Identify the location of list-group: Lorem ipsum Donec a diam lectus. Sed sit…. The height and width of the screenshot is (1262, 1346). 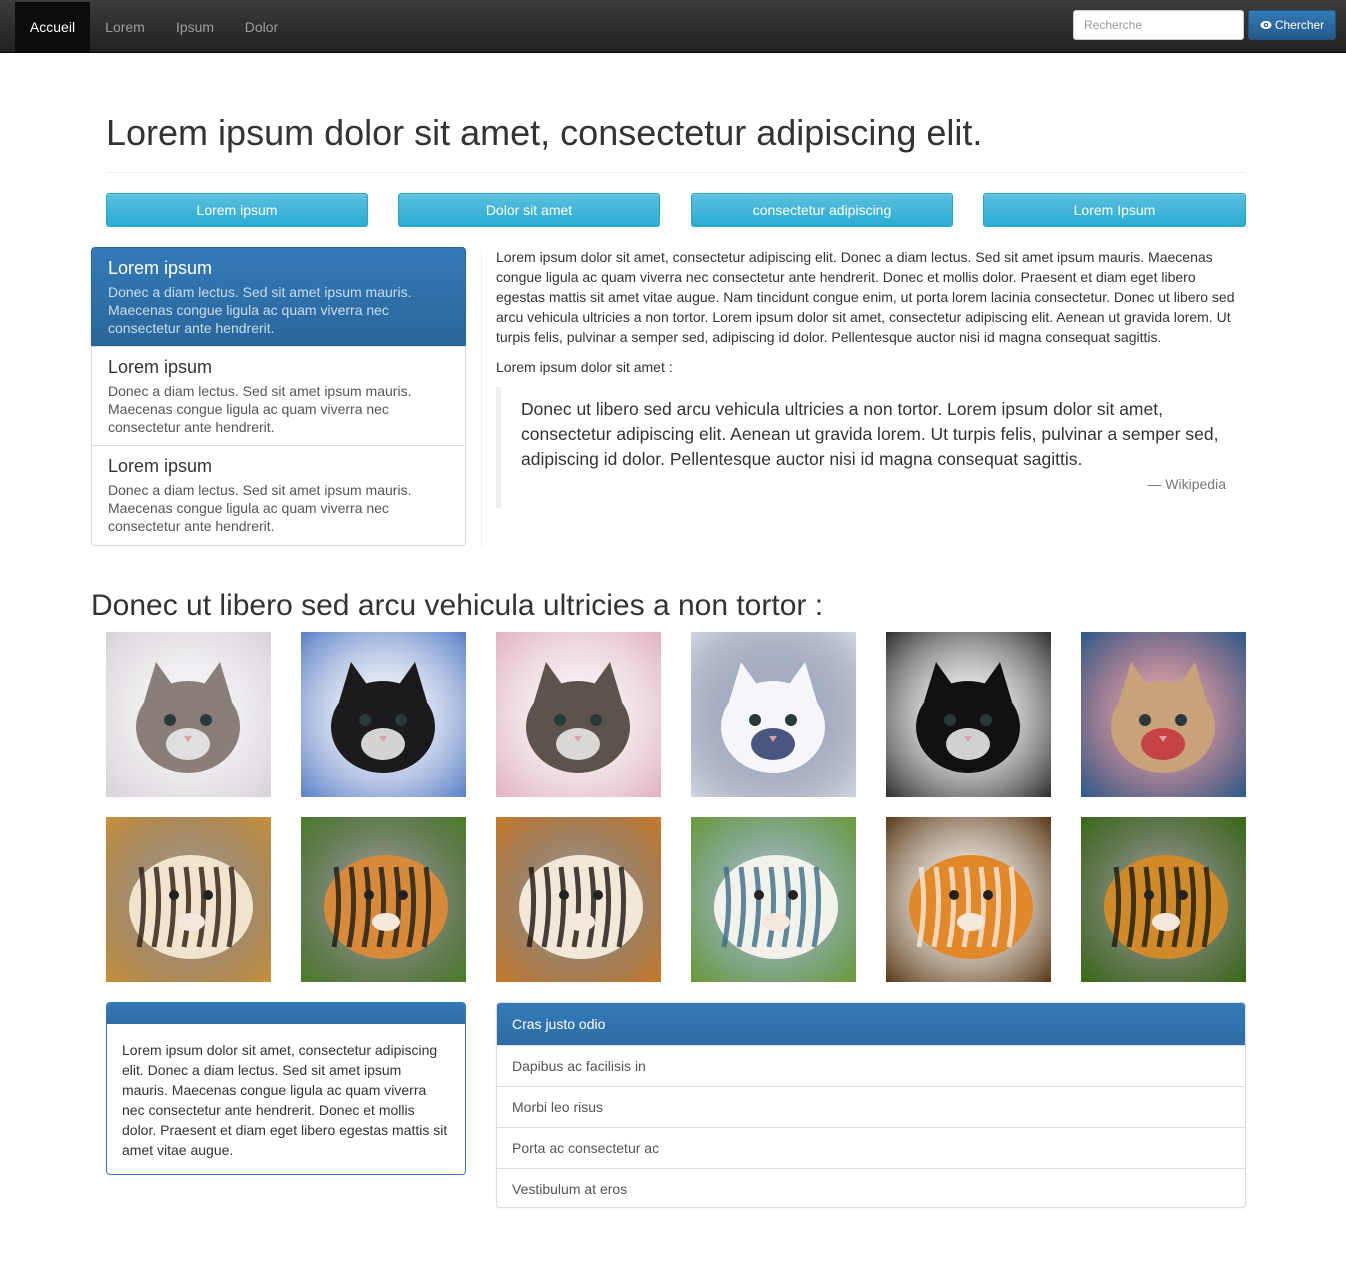
(278, 396).